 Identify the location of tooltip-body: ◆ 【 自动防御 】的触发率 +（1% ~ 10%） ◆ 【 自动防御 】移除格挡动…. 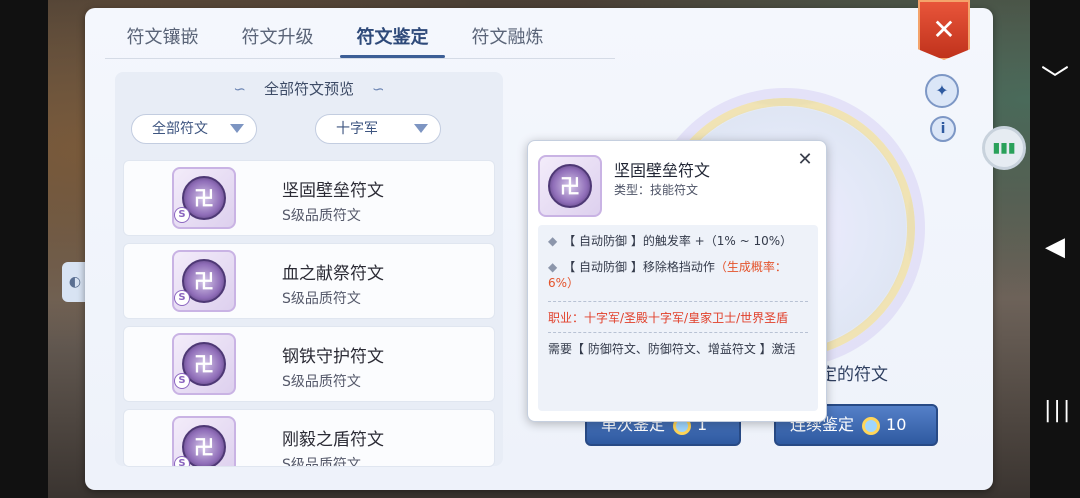
(678, 318).